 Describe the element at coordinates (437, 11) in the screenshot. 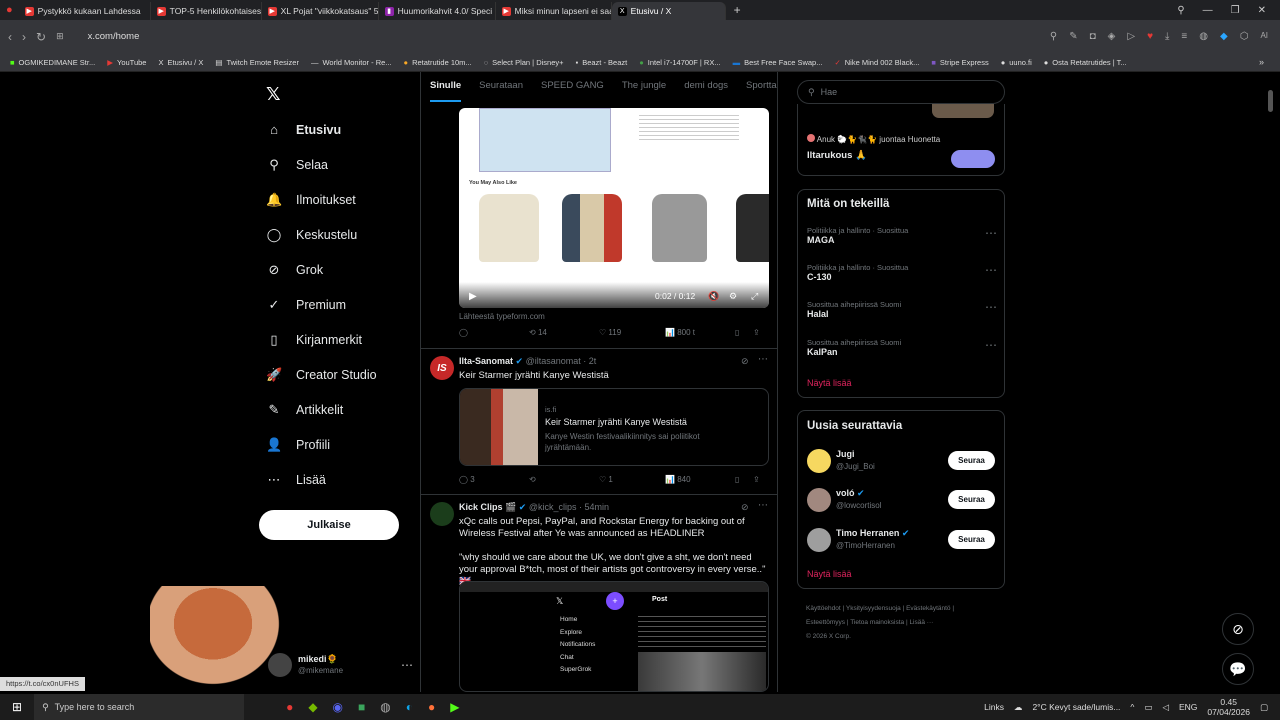

I see `browser-tab-4: ▮ Huumorikahvit 4.0/ Speci` at that location.